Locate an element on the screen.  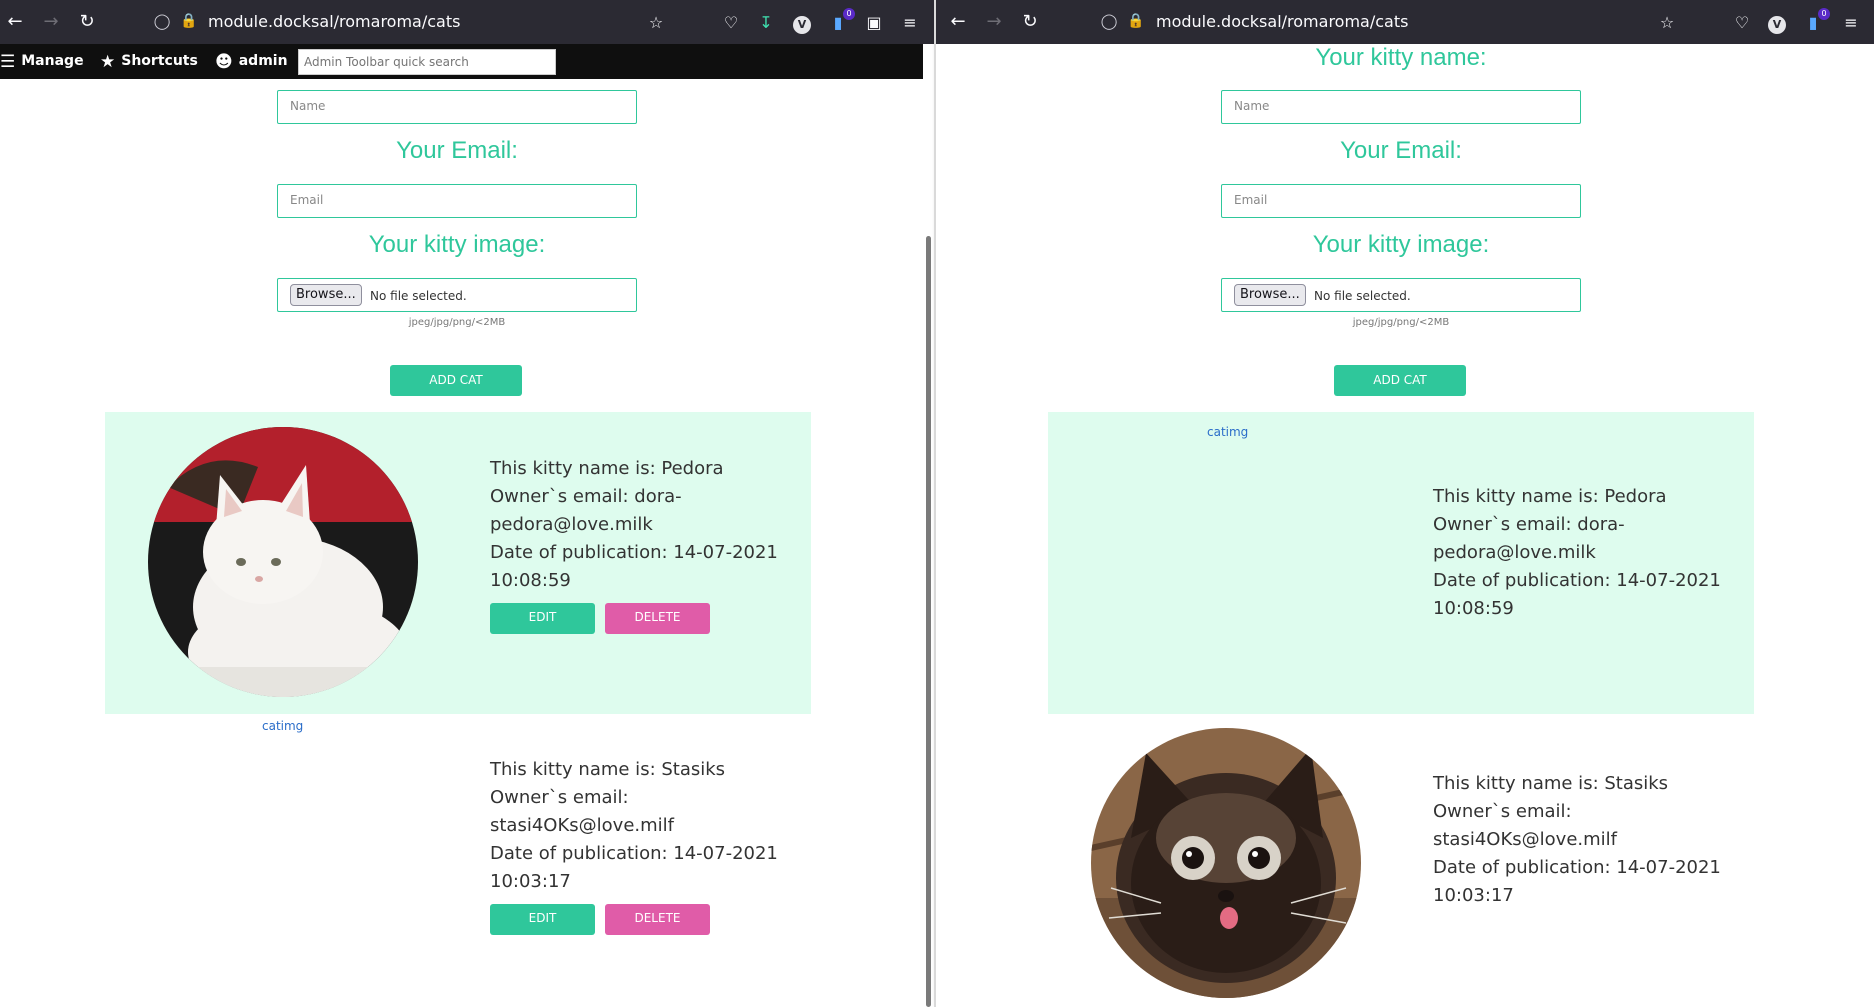
name-heading: Your kitty name: is located at coordinates (1401, 57).